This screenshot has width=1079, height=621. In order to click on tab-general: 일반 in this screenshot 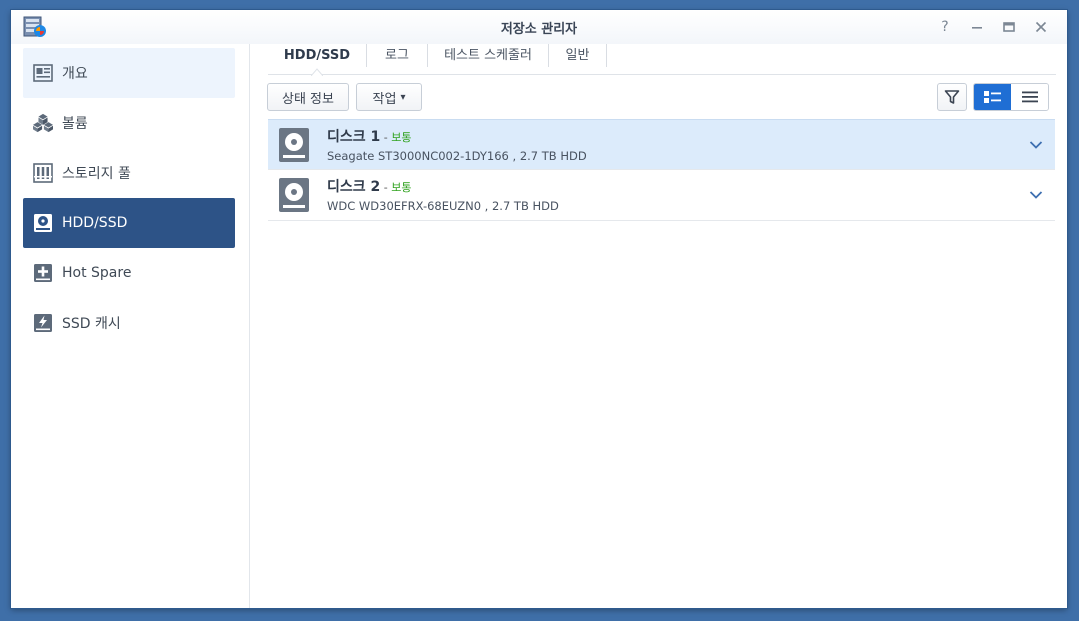, I will do `click(577, 59)`.